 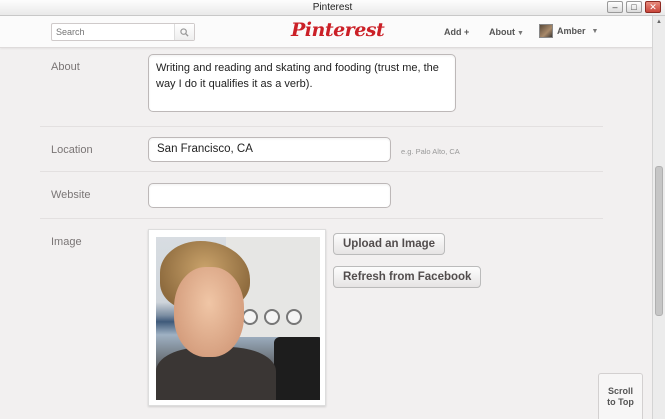 What do you see at coordinates (269, 195) in the screenshot?
I see `website-input` at bounding box center [269, 195].